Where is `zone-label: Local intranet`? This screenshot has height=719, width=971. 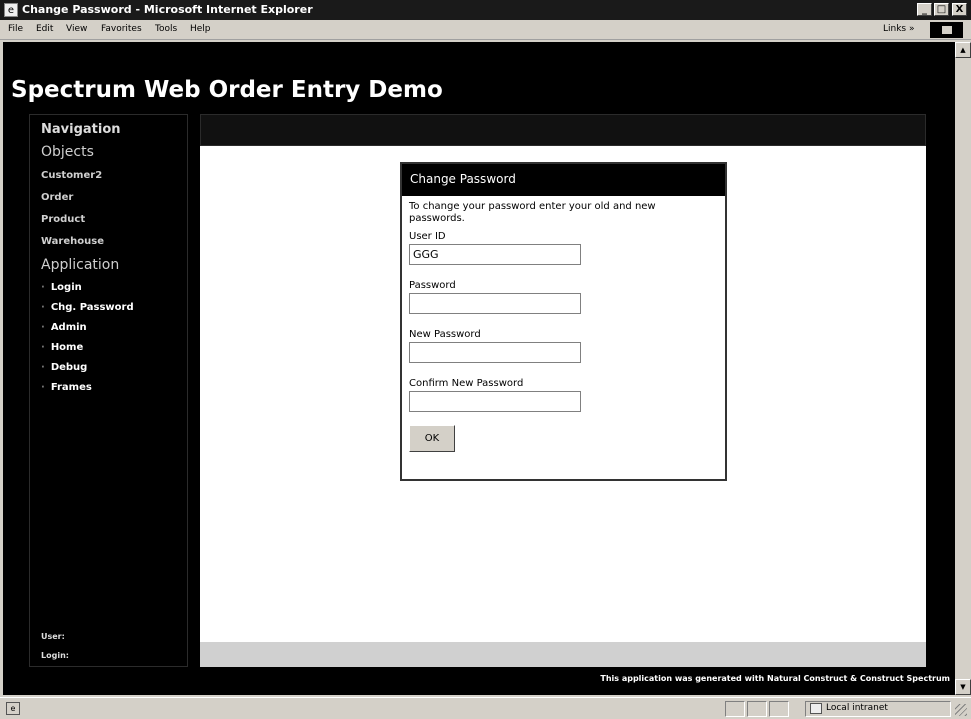
zone-label: Local intranet is located at coordinates (857, 708).